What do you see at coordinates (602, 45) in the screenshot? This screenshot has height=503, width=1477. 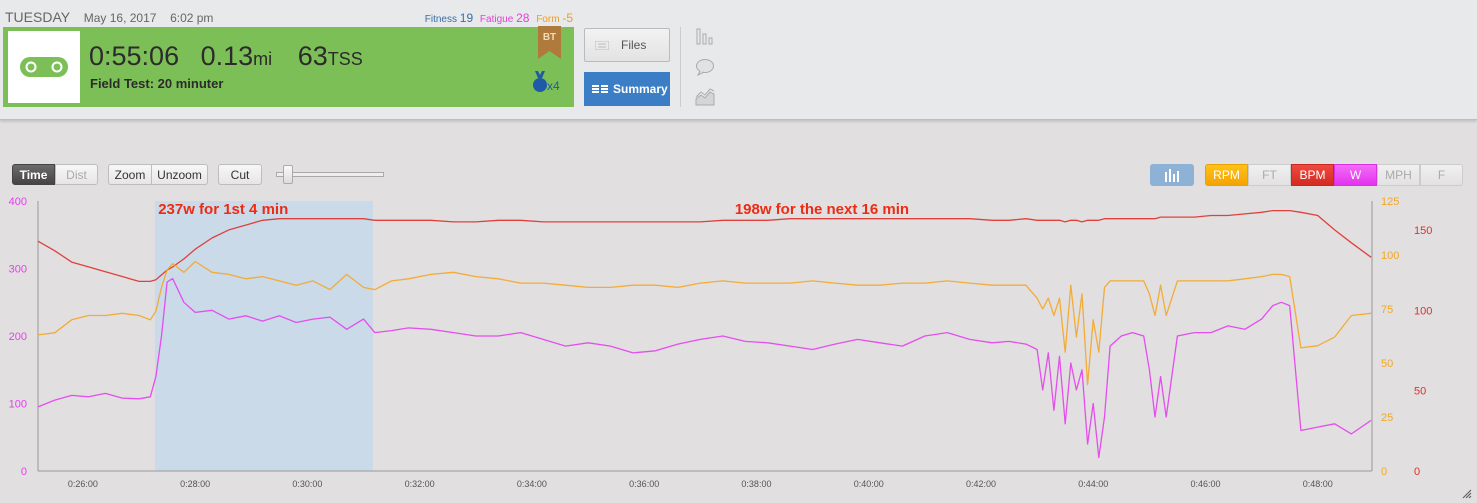 I see `files-icon` at bounding box center [602, 45].